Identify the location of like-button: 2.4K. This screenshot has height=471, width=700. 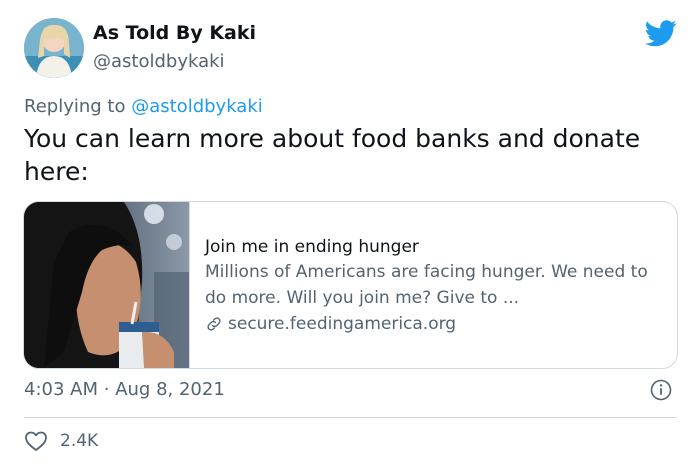
(61, 441).